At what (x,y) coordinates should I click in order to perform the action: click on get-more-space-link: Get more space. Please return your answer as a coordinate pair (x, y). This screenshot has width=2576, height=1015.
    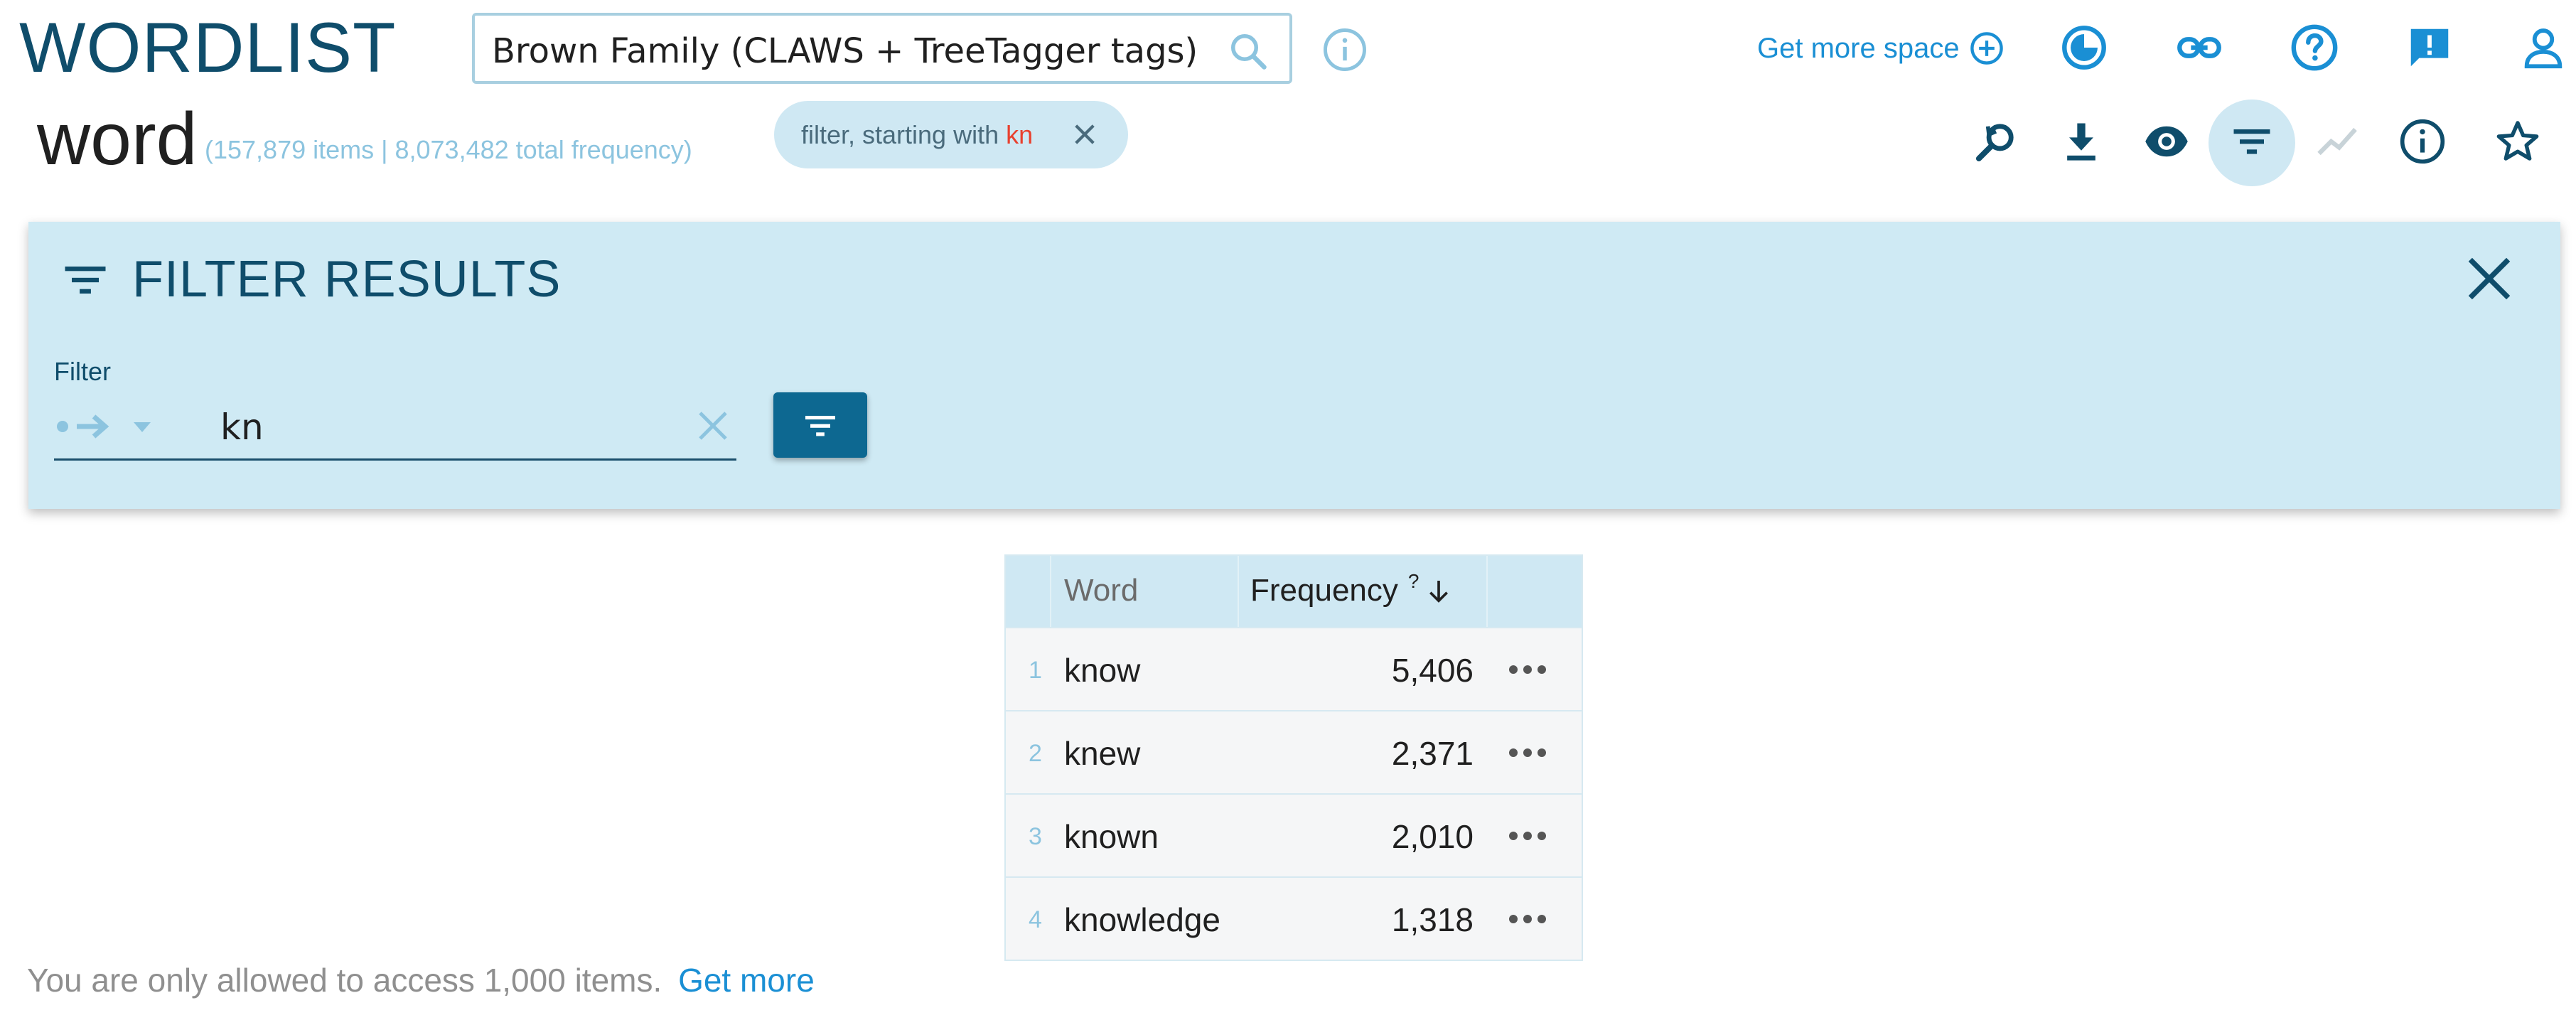
    Looking at the image, I should click on (1881, 48).